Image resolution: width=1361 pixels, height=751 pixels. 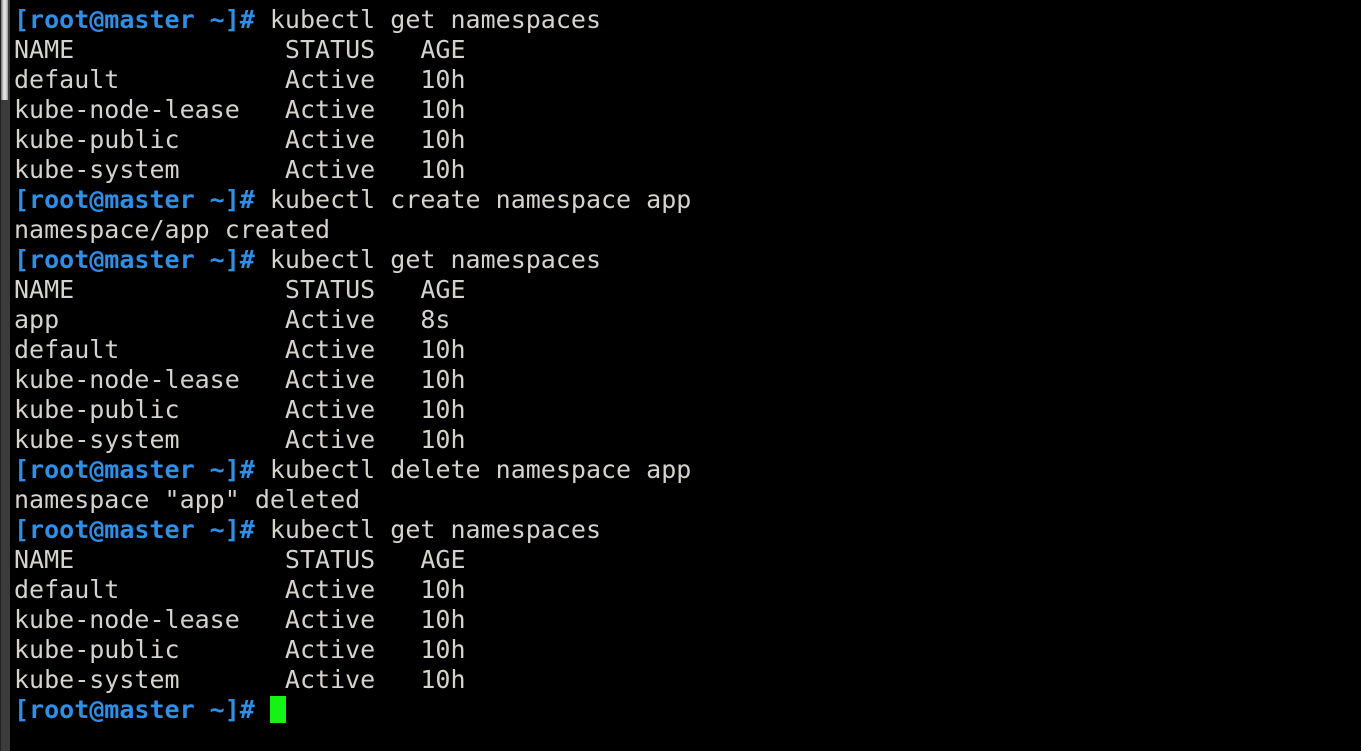 I want to click on shell-command: kubectl delete namespace app, so click(x=480, y=469).